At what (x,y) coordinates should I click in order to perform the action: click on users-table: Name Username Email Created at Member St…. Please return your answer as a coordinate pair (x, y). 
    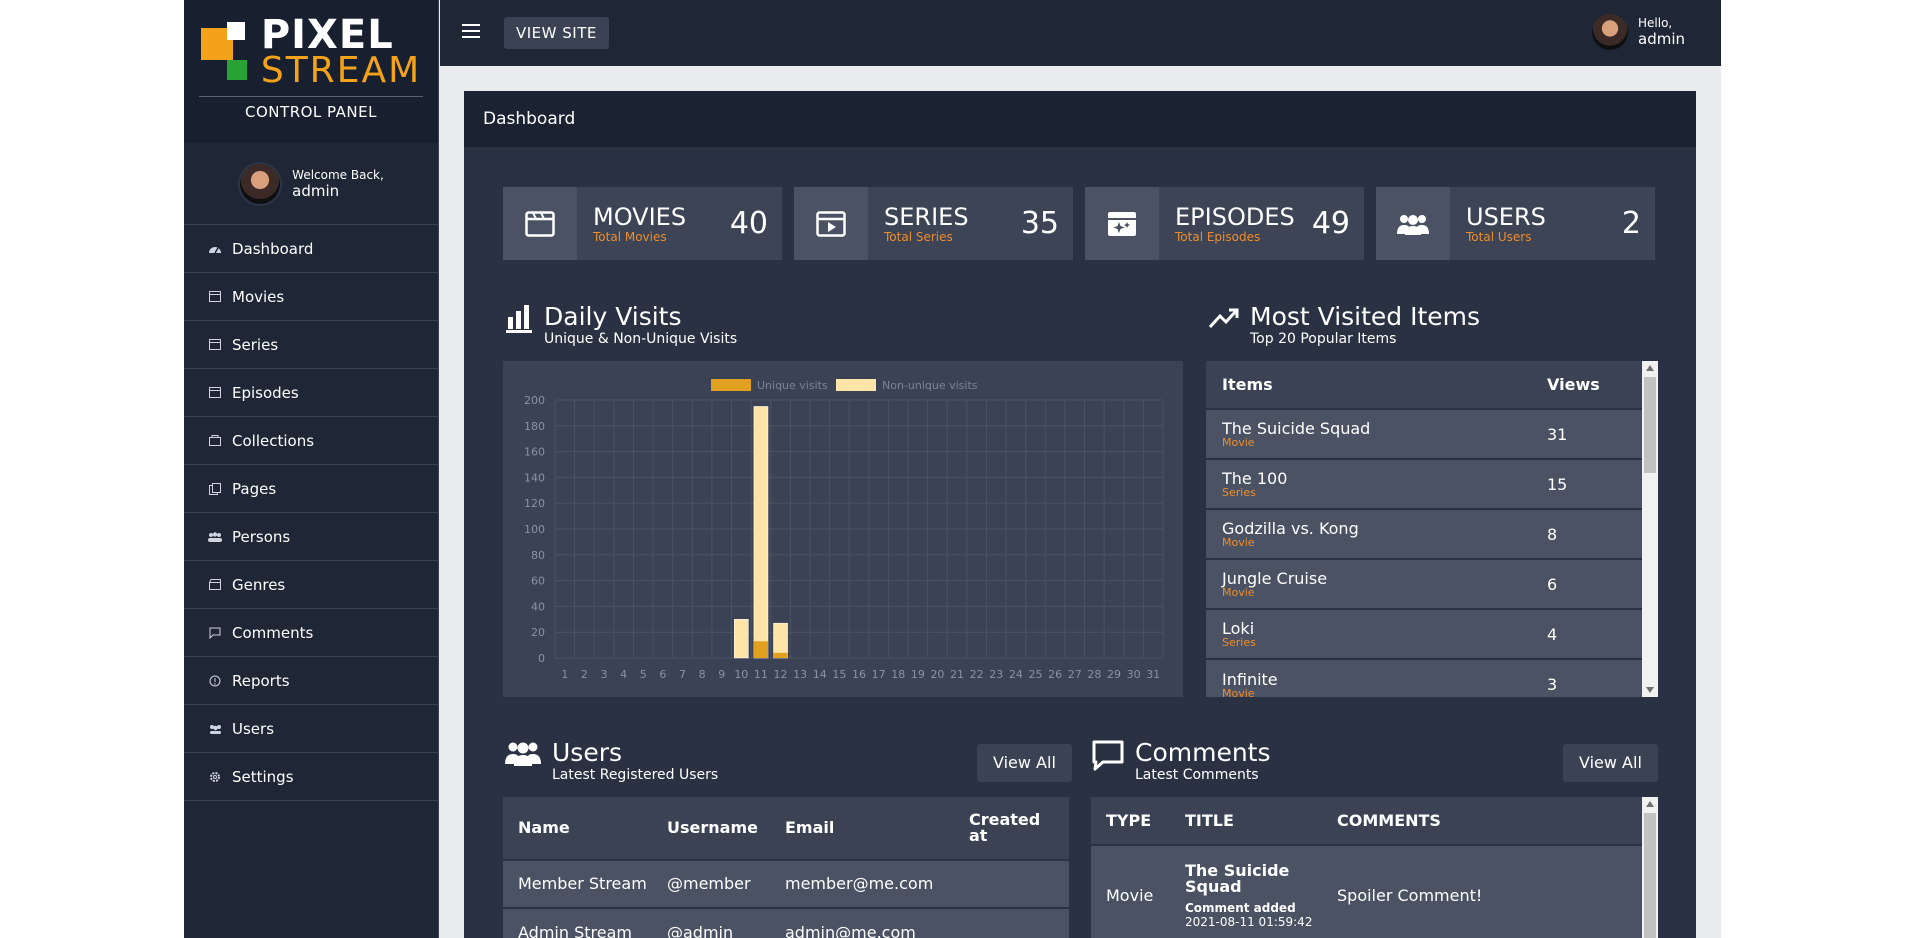
    Looking at the image, I should click on (786, 867).